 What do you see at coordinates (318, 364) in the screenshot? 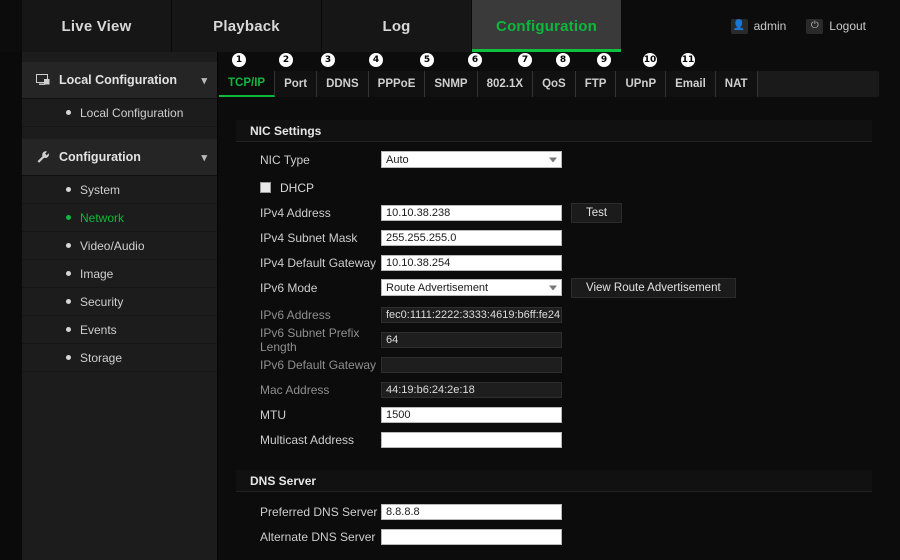
I see `ipv6-default-gateway-label: IPv6 Default Gateway` at bounding box center [318, 364].